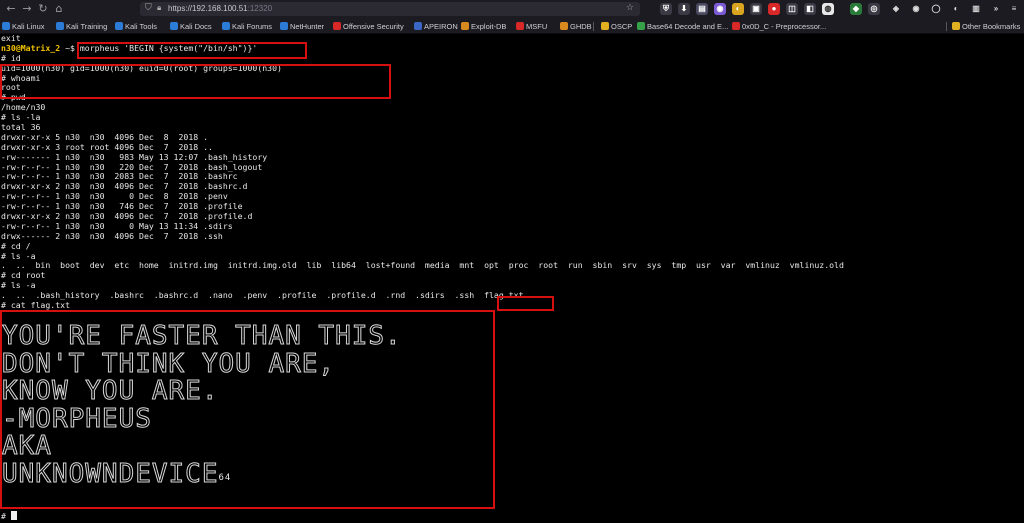 The image size is (1024, 523). Describe the element at coordinates (16, 245) in the screenshot. I see `terminal-line: # cd /` at that location.